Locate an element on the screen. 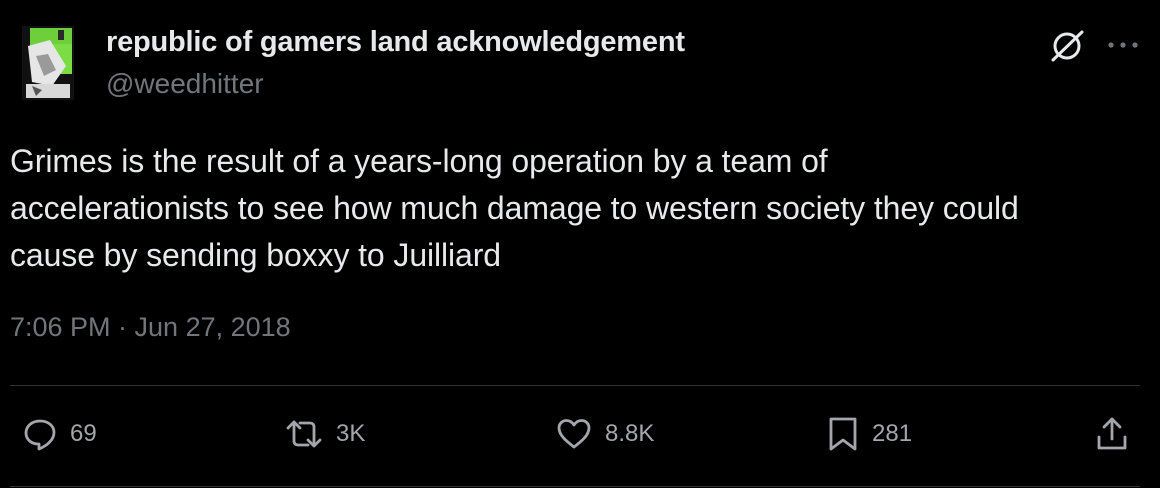  more-icon is located at coordinates (1123, 44).